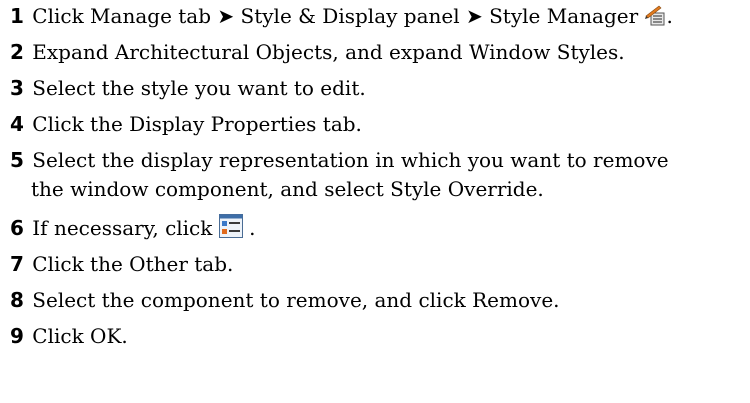 This screenshot has width=750, height=403. What do you see at coordinates (17, 52) in the screenshot?
I see `step-number: 2` at bounding box center [17, 52].